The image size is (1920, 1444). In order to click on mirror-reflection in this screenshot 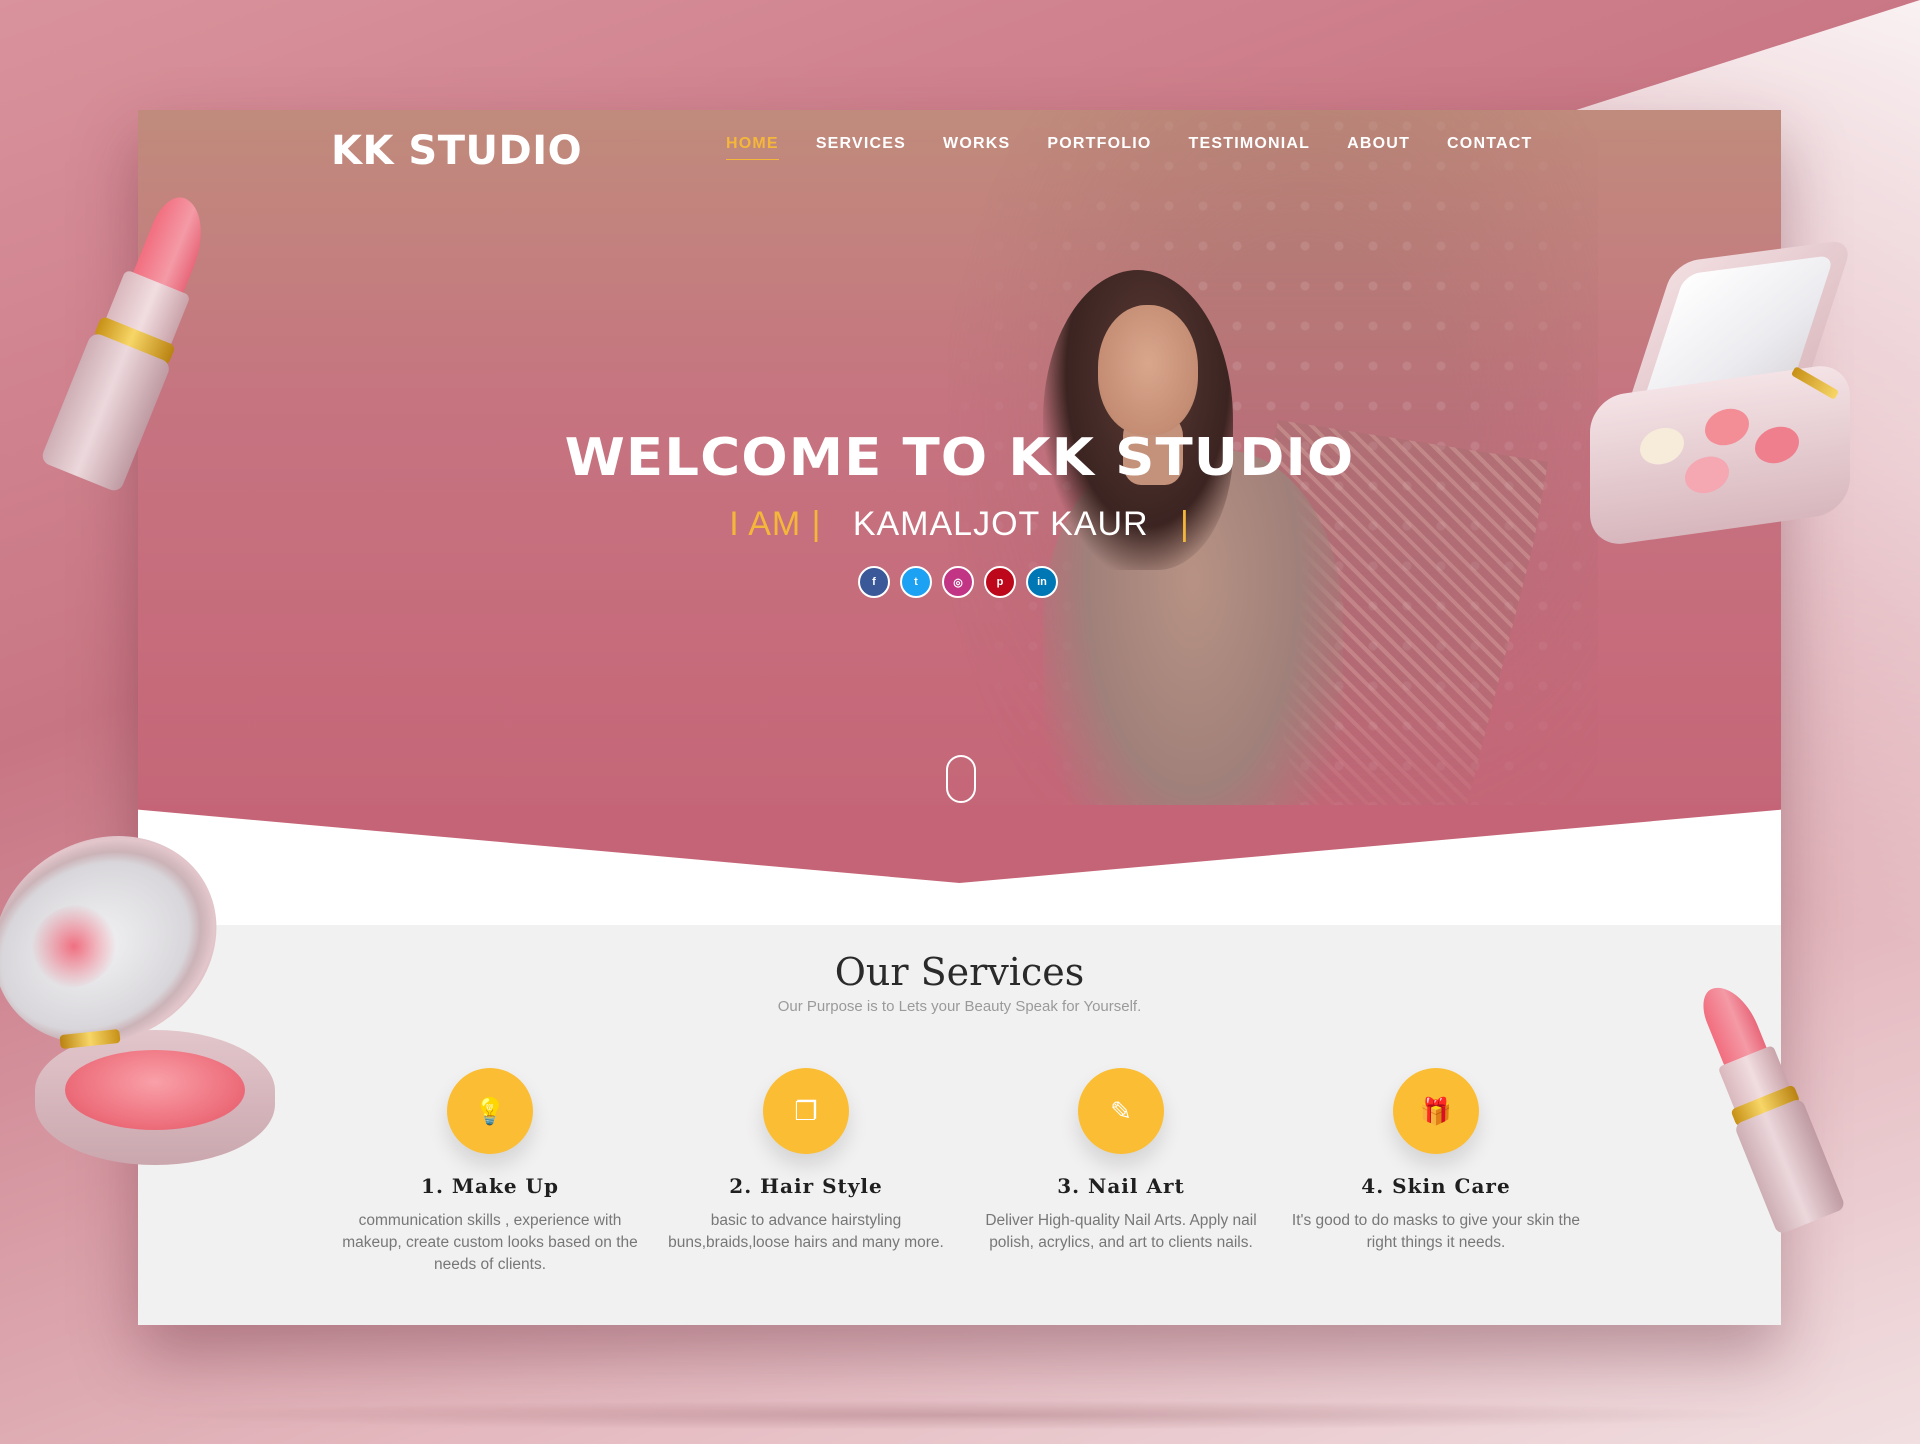, I will do `click(74, 946)`.